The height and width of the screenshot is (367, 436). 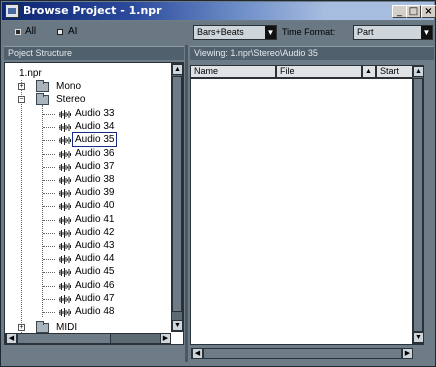 What do you see at coordinates (30, 73) in the screenshot?
I see `tree-root: 1.npr` at bounding box center [30, 73].